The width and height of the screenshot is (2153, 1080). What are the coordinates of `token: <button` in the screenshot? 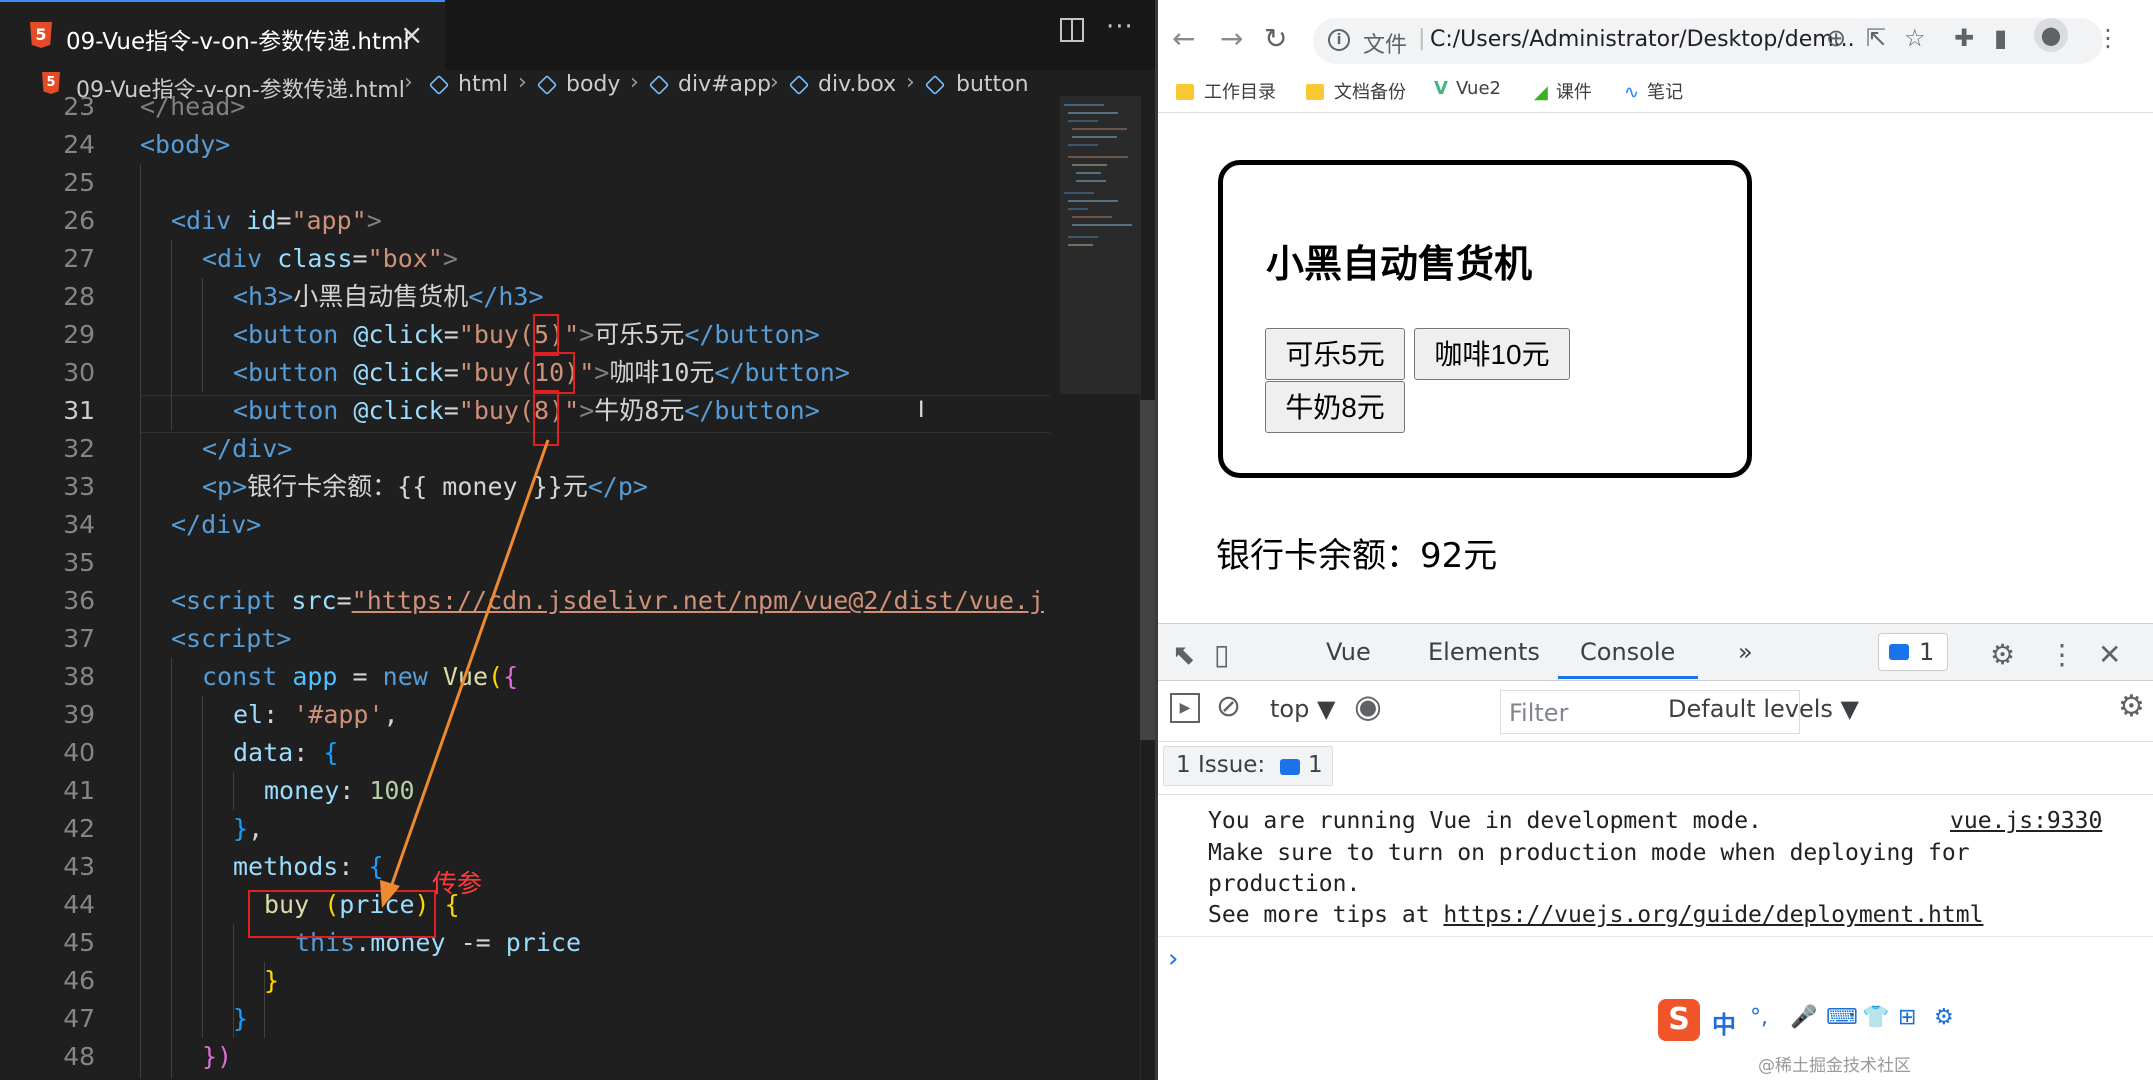 It's located at (286, 410).